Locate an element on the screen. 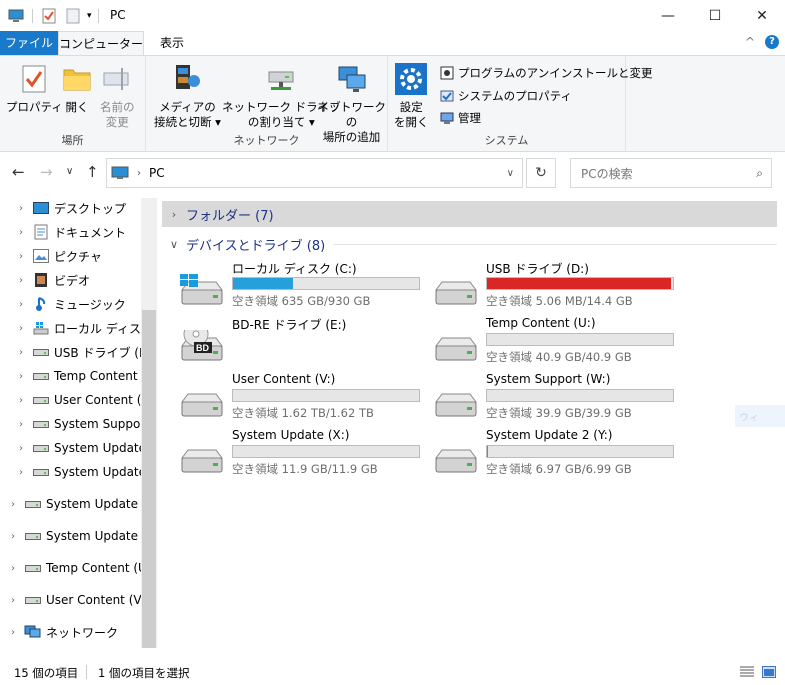 Image resolution: width=785 pixels, height=685 pixels. media-connect-button: メディアの 接続と切断 ▾ is located at coordinates (187, 96).